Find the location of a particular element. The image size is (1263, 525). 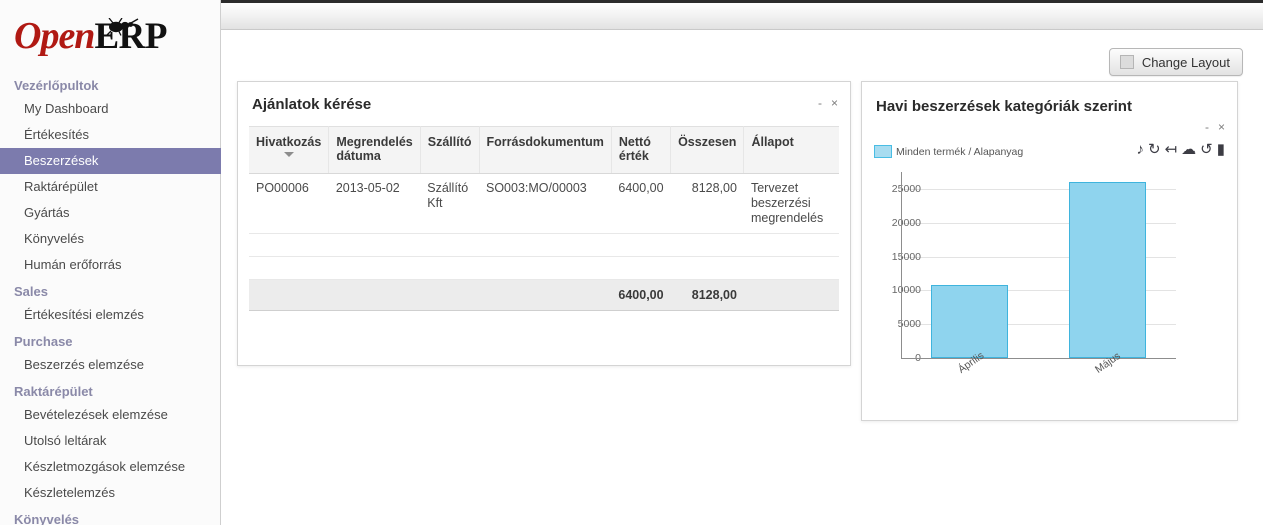

sidebar-item-ertekesitesi-elemzes: Értékesítési elemzés is located at coordinates (110, 315).